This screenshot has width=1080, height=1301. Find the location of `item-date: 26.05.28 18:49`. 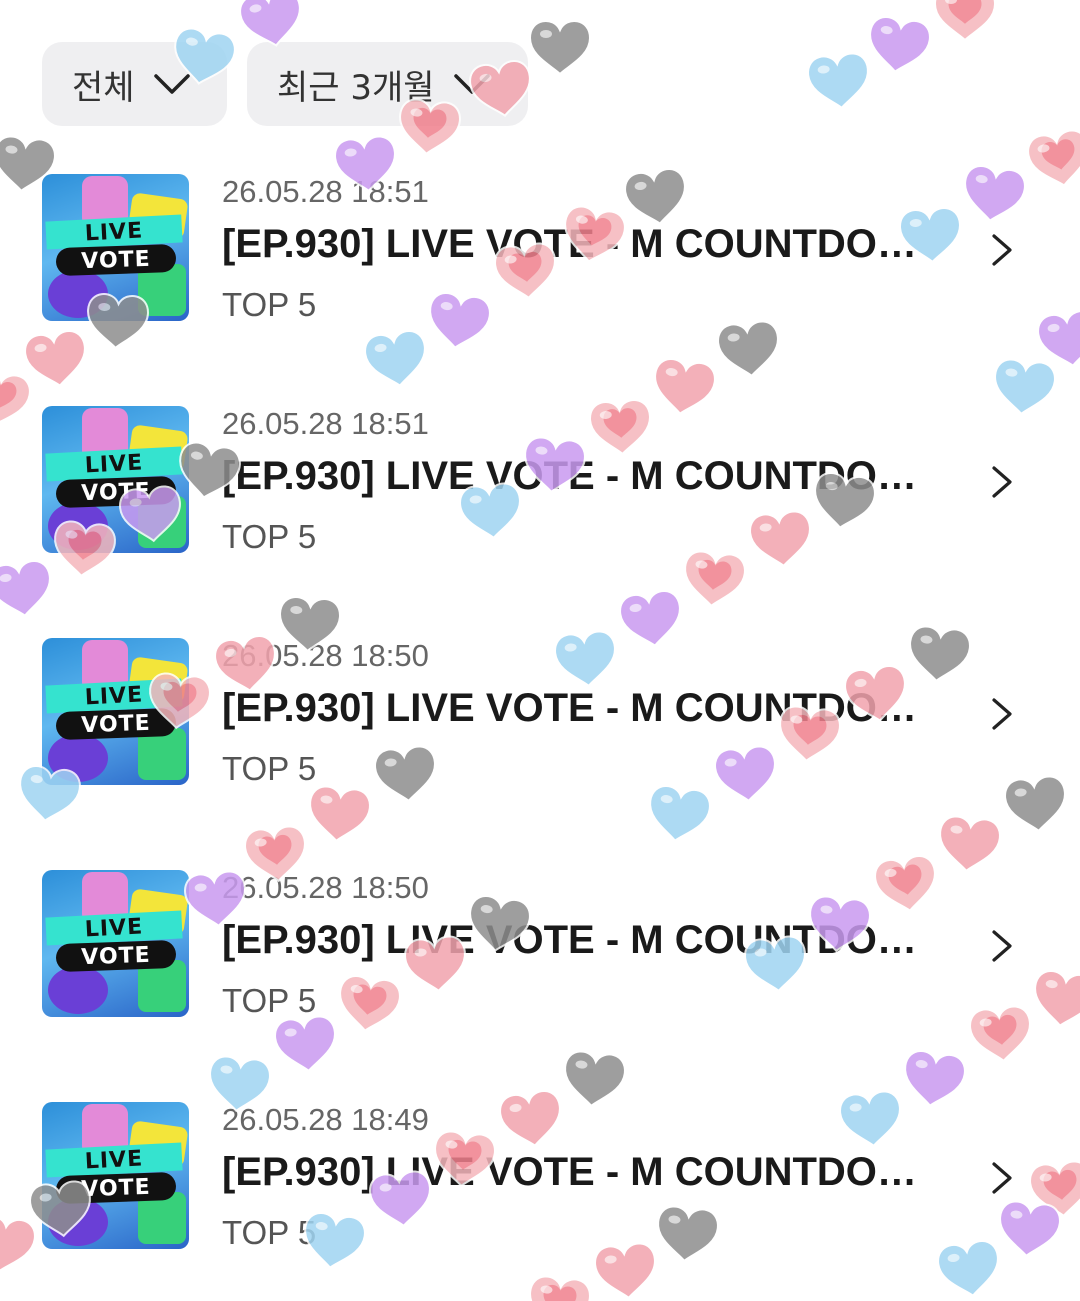

item-date: 26.05.28 18:49 is located at coordinates (325, 1119).